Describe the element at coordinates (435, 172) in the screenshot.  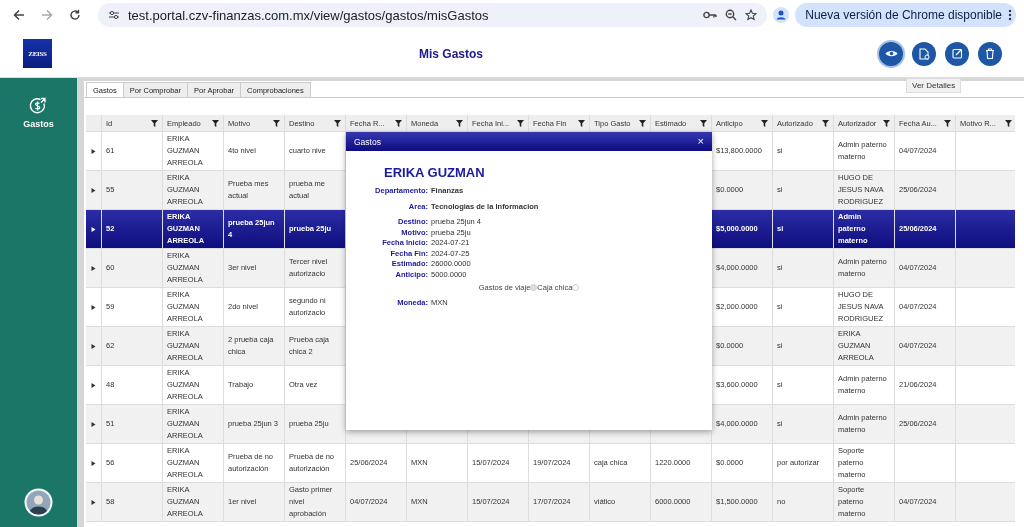
I see `employee-name: ERIKA GUZMAN` at that location.